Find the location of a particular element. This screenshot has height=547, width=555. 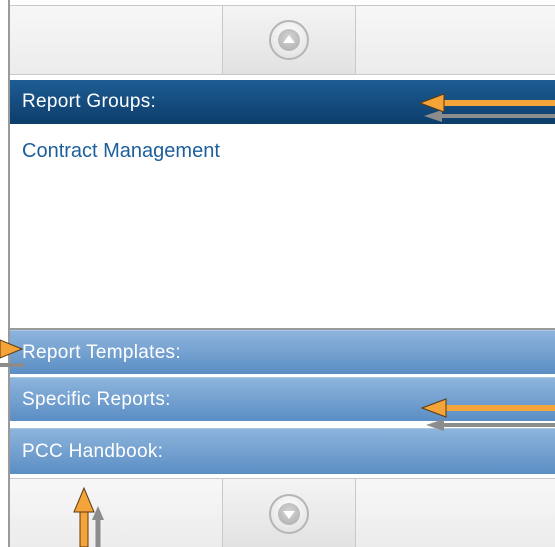

scroll-down-button is located at coordinates (289, 513).